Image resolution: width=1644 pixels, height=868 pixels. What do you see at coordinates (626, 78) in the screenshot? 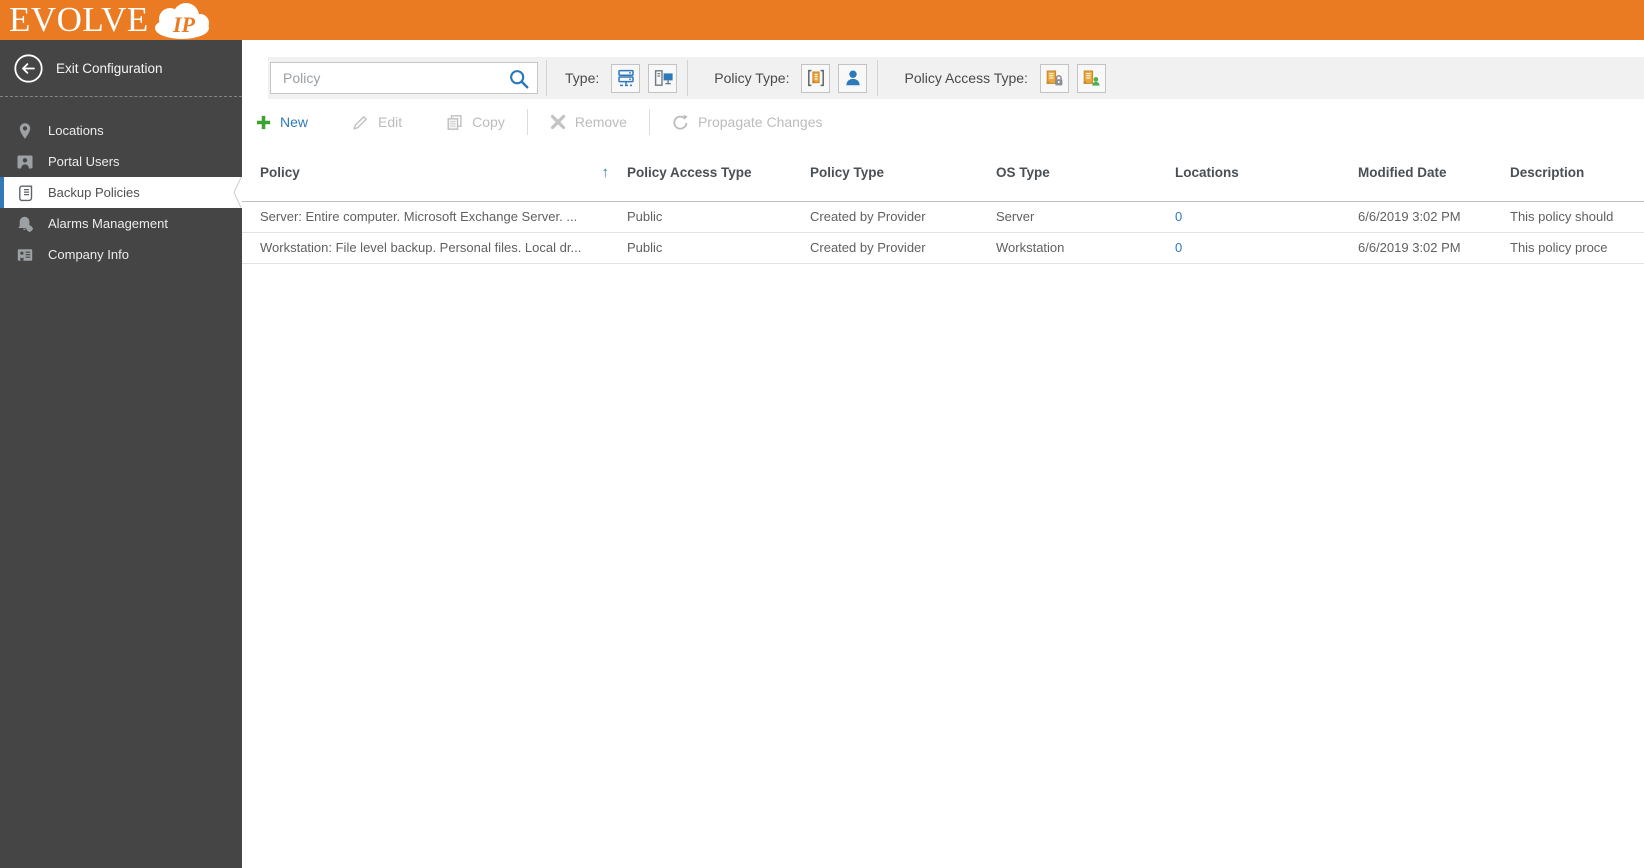
I see `server-type-icon` at bounding box center [626, 78].